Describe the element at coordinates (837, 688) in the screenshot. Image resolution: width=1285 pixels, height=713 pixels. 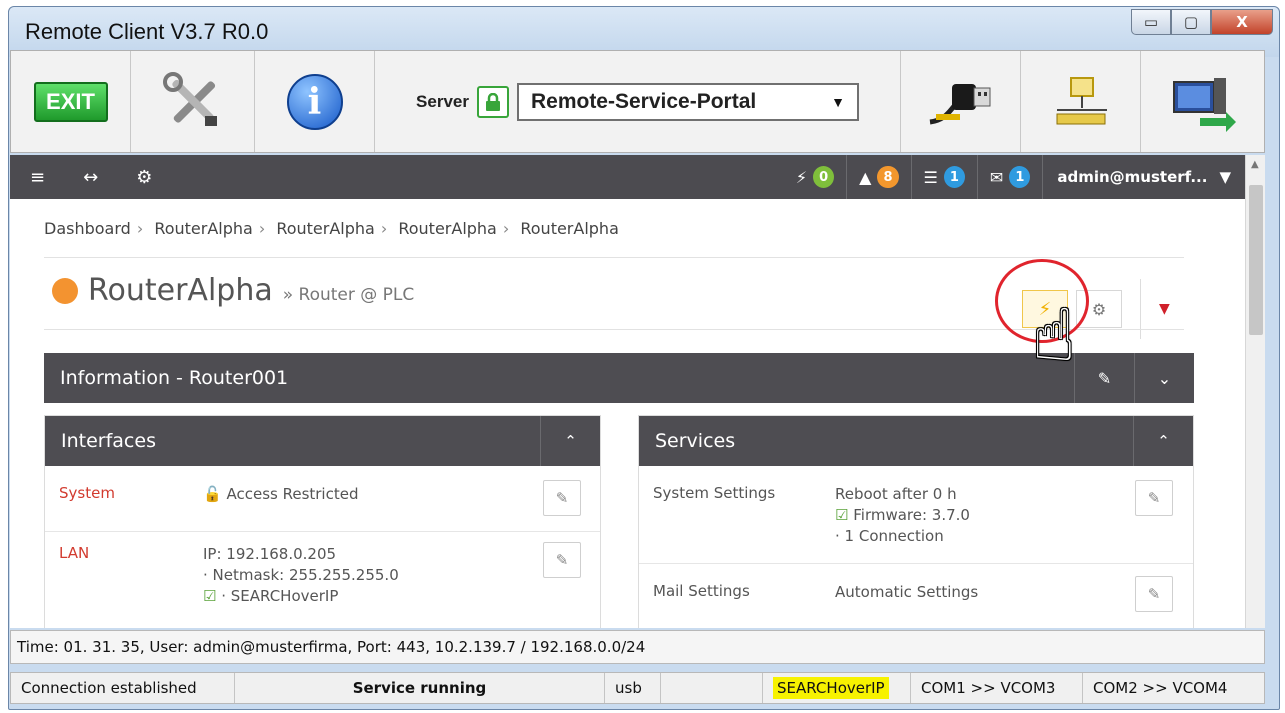
I see `status-search: SEARCHoverIP` at that location.